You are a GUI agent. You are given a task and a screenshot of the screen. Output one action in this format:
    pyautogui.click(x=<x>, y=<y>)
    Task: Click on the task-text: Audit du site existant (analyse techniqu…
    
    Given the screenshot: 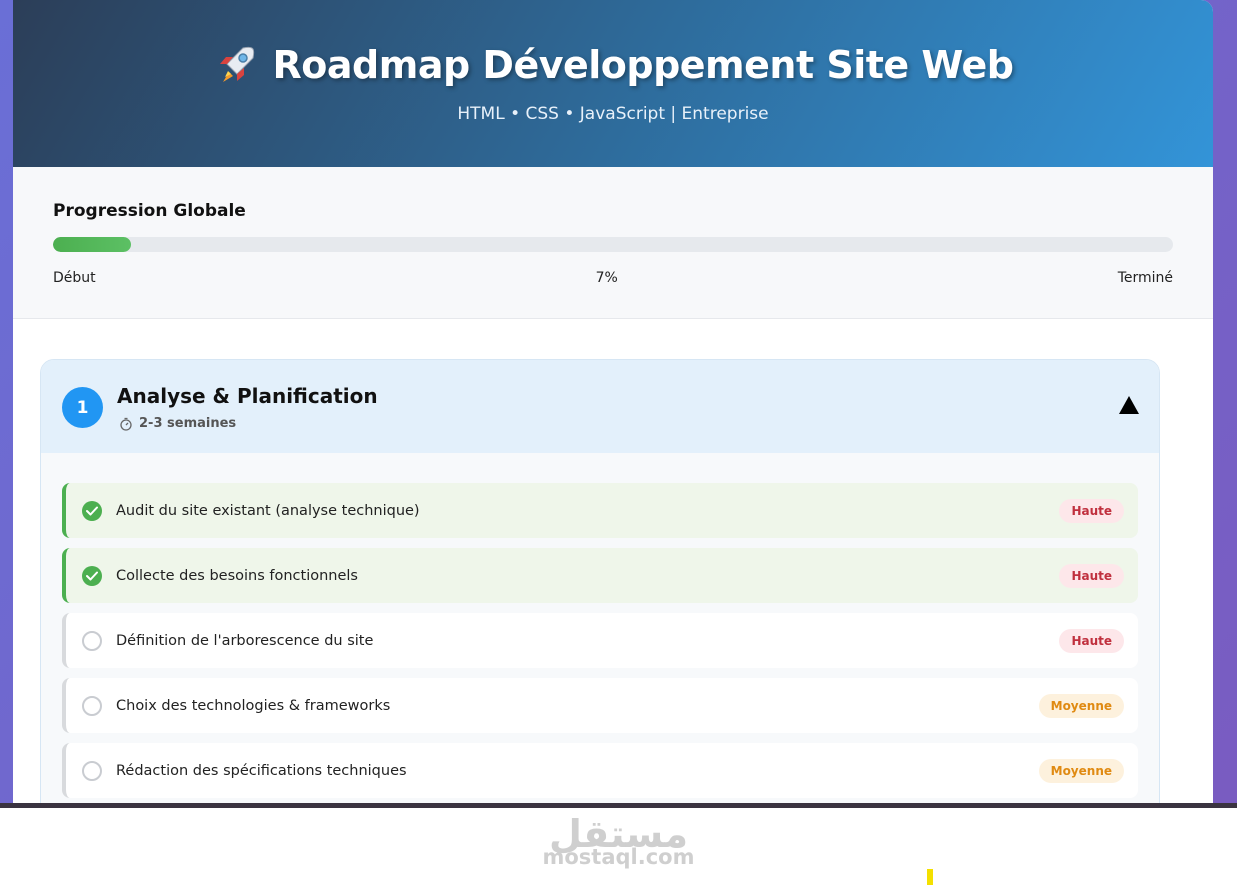 What is the action you would take?
    pyautogui.click(x=268, y=510)
    